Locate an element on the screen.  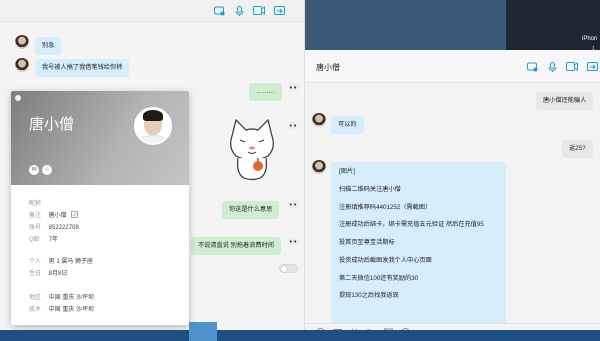
message-line: 第二天微信100还有奖励的30 is located at coordinates (379, 278).